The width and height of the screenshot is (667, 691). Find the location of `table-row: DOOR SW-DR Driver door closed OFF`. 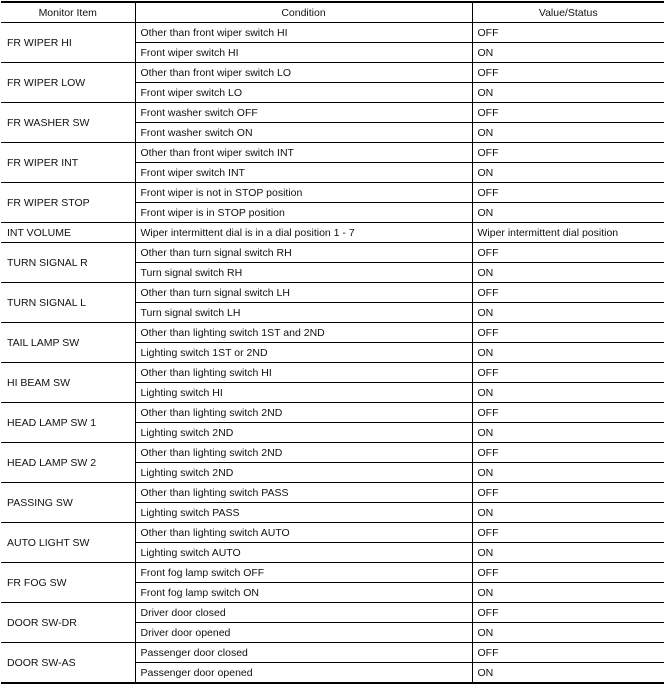

table-row: DOOR SW-DR Driver door closed OFF is located at coordinates (332, 622).